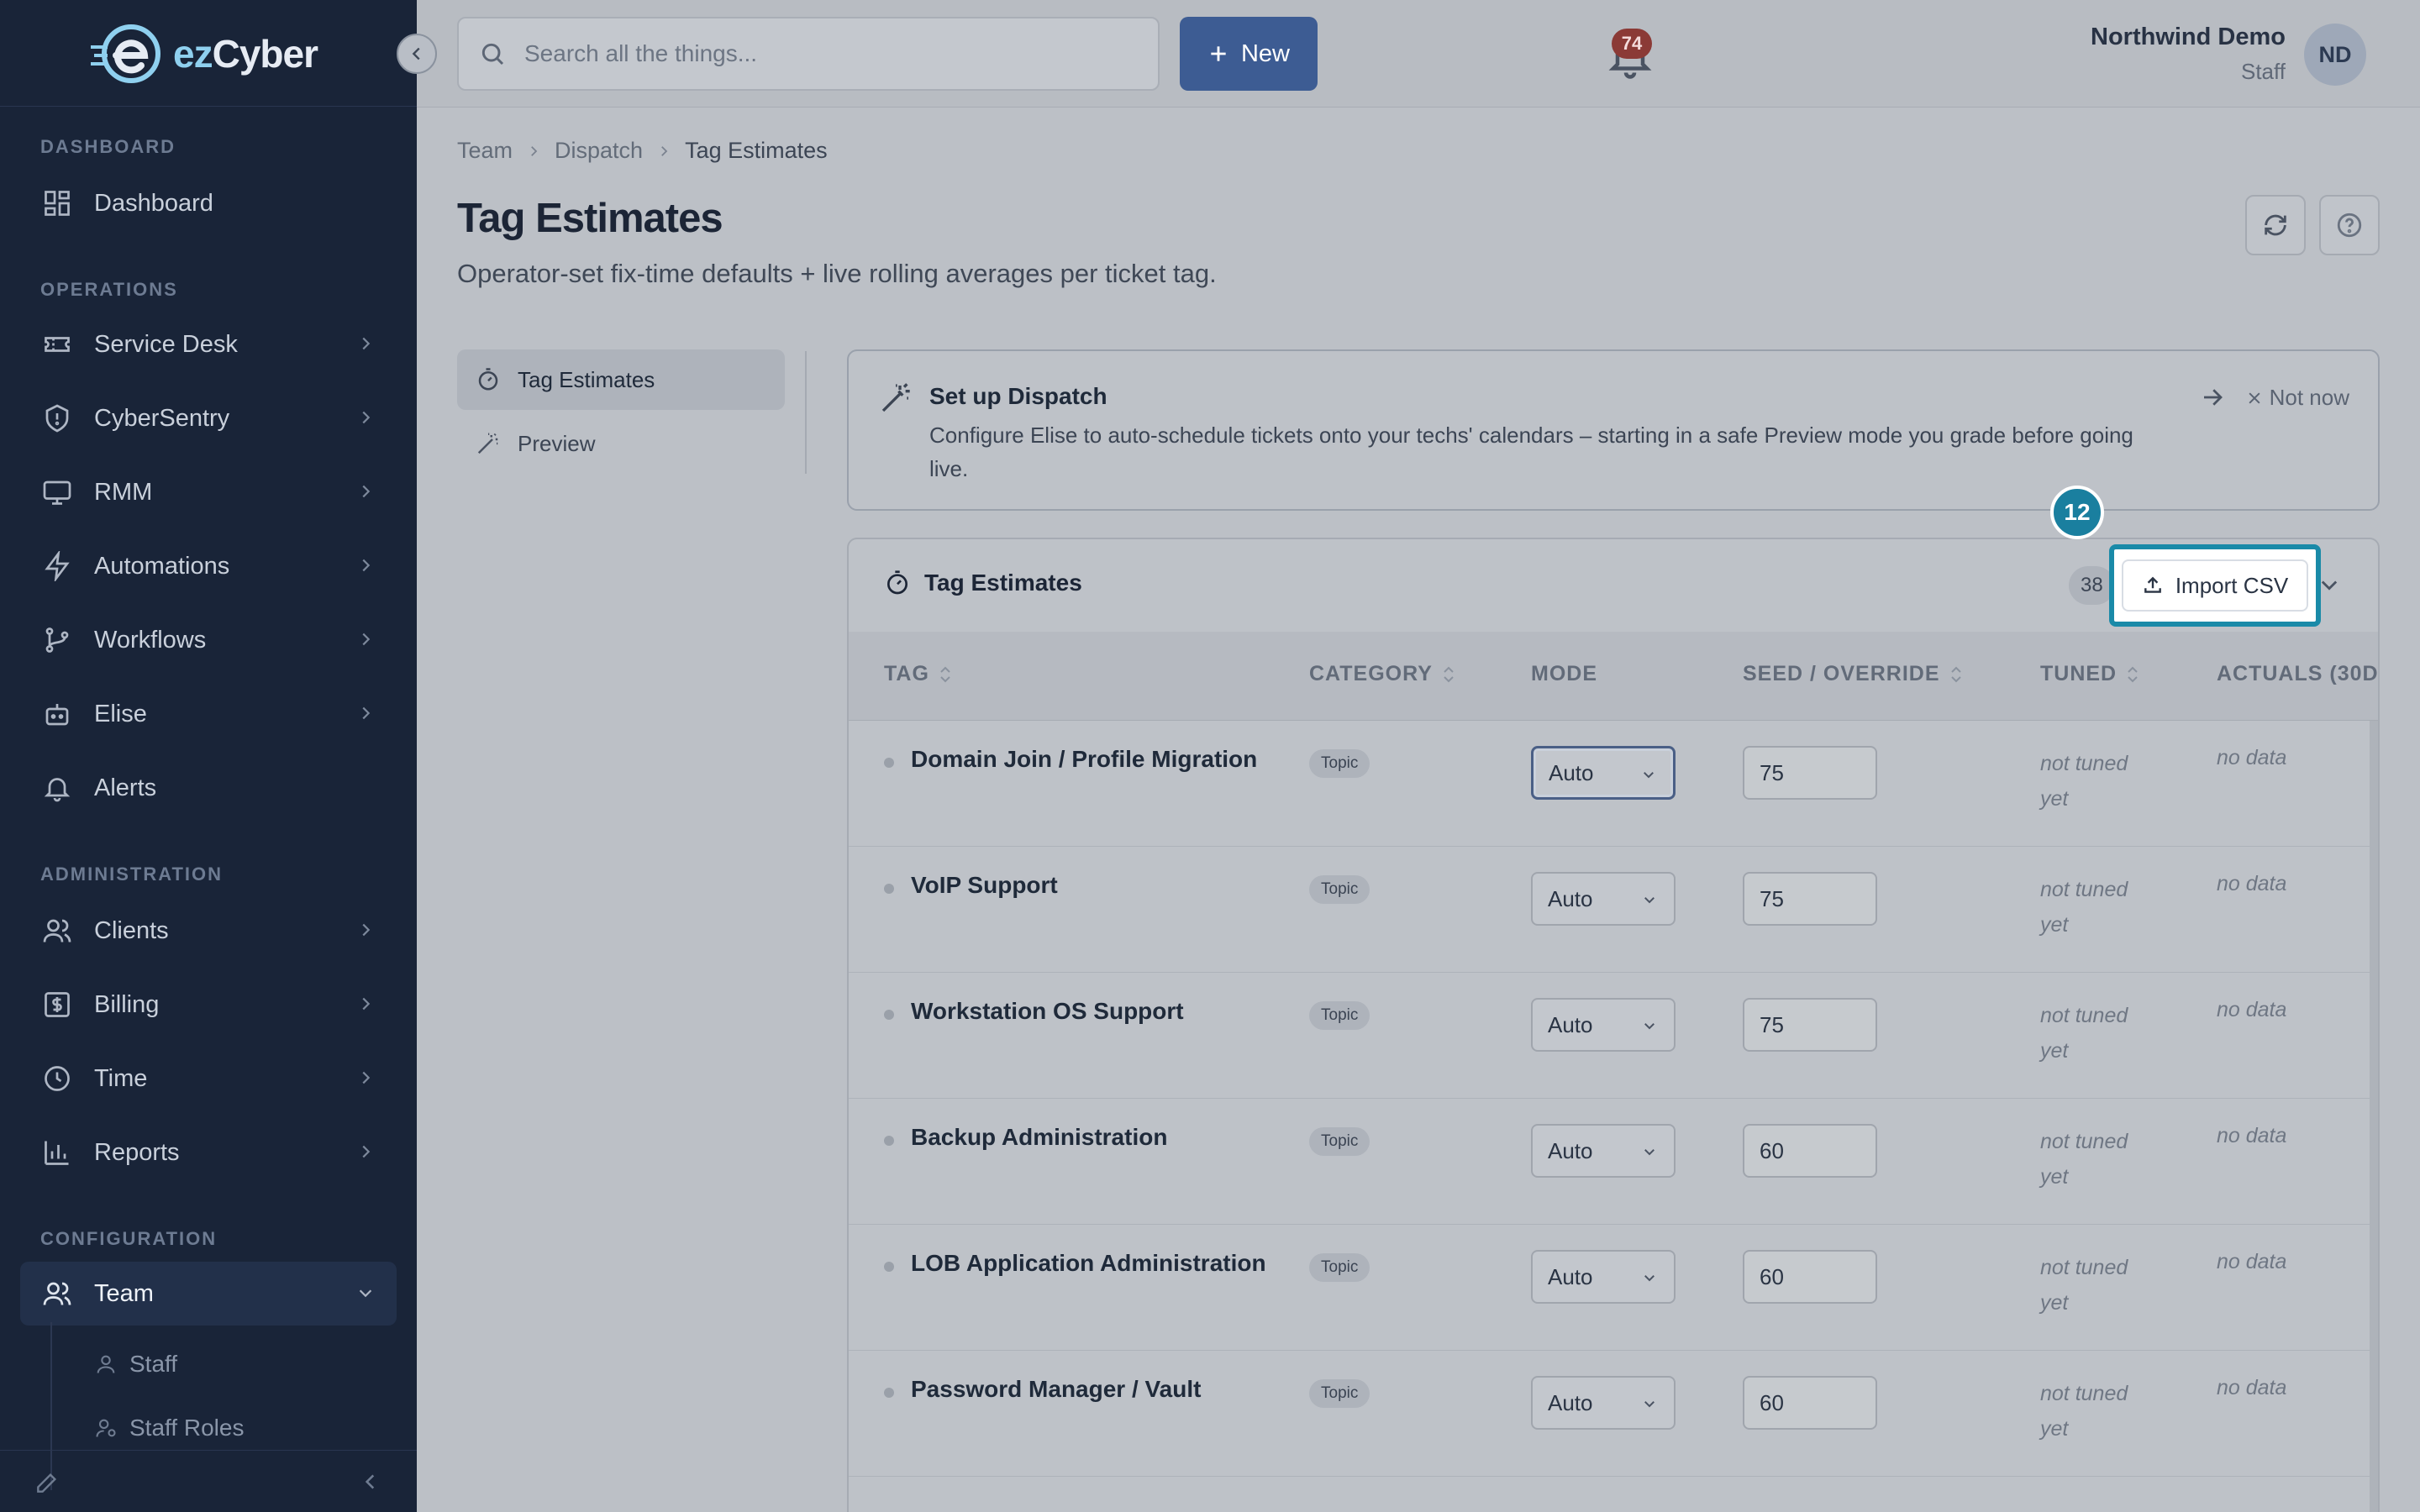 The image size is (2420, 1512). I want to click on column-header-tuned: TUNED, so click(2090, 674).